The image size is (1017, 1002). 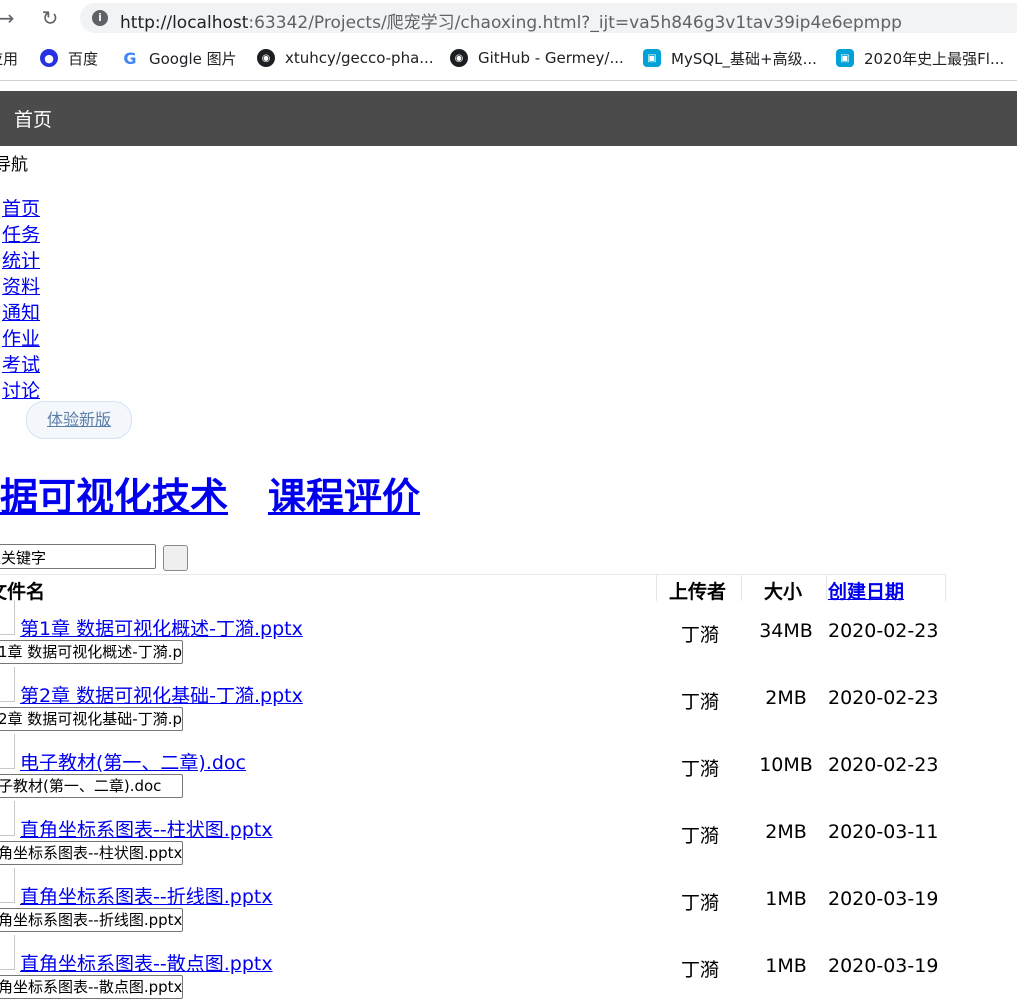 I want to click on top-nav-bar: 首页, so click(x=508, y=118).